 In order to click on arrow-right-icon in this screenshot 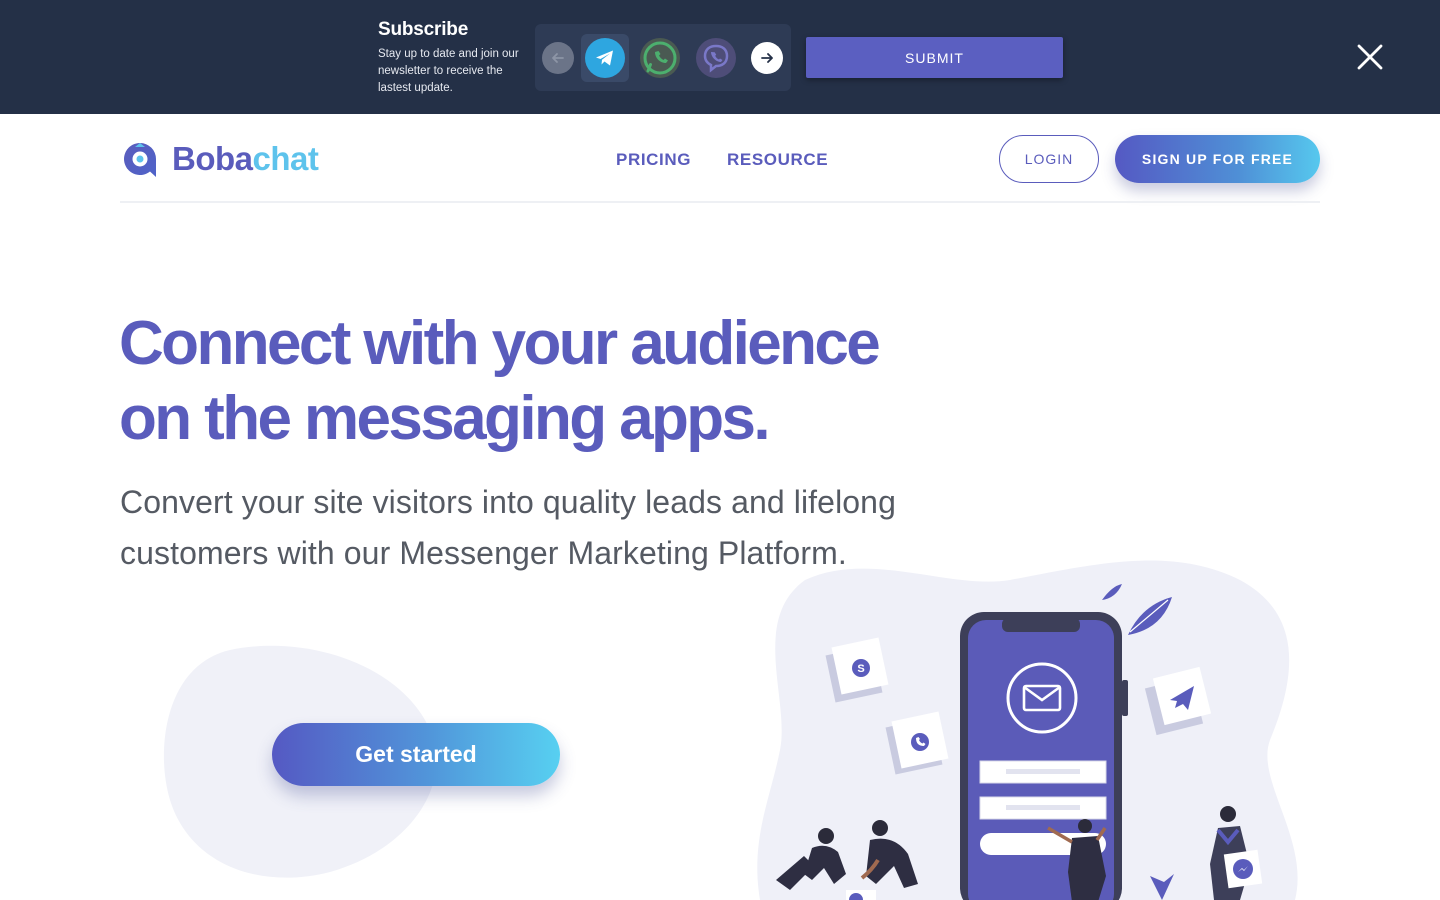, I will do `click(767, 58)`.